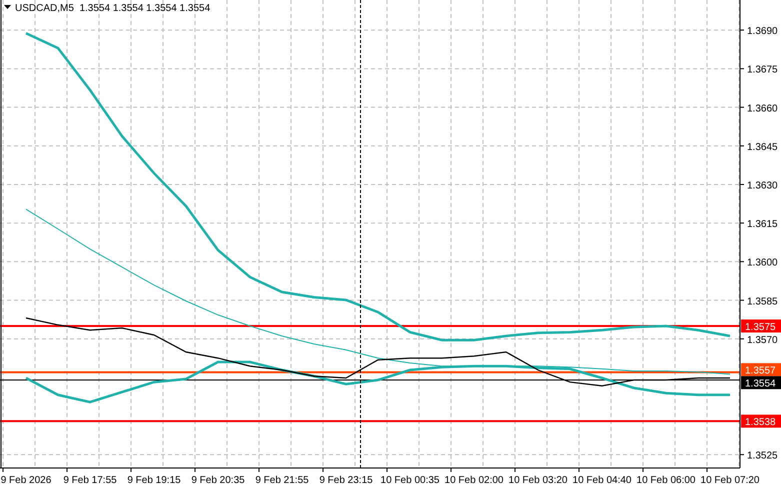 The image size is (781, 489). Describe the element at coordinates (282, 480) in the screenshot. I see `time-axis-label: 9 Feb 21:55` at that location.